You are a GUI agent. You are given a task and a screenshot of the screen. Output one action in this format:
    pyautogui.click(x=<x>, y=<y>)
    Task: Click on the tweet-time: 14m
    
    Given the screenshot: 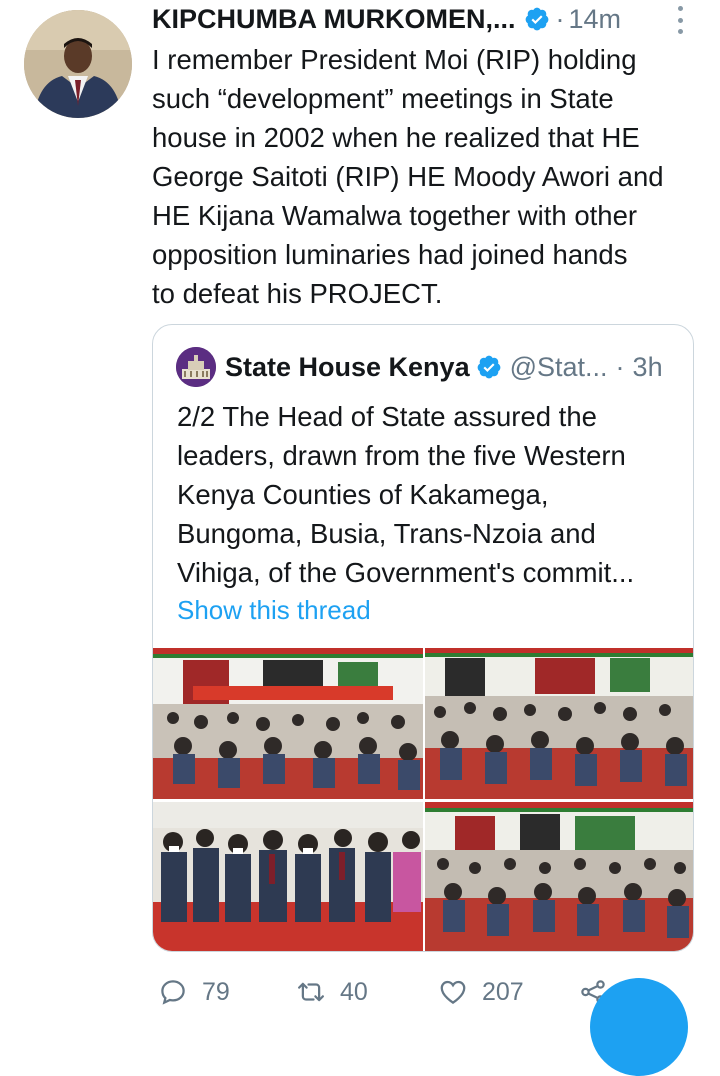 What is the action you would take?
    pyautogui.click(x=595, y=19)
    